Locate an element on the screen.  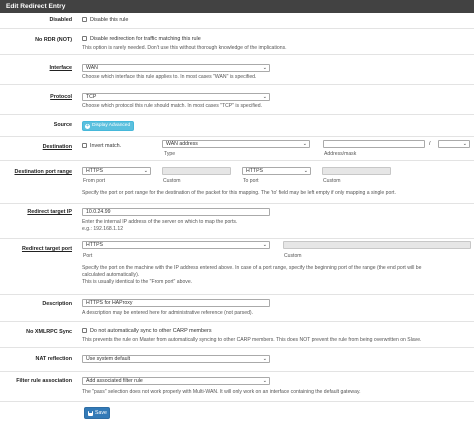
destination-type-value: WAN address is located at coordinates (182, 144).